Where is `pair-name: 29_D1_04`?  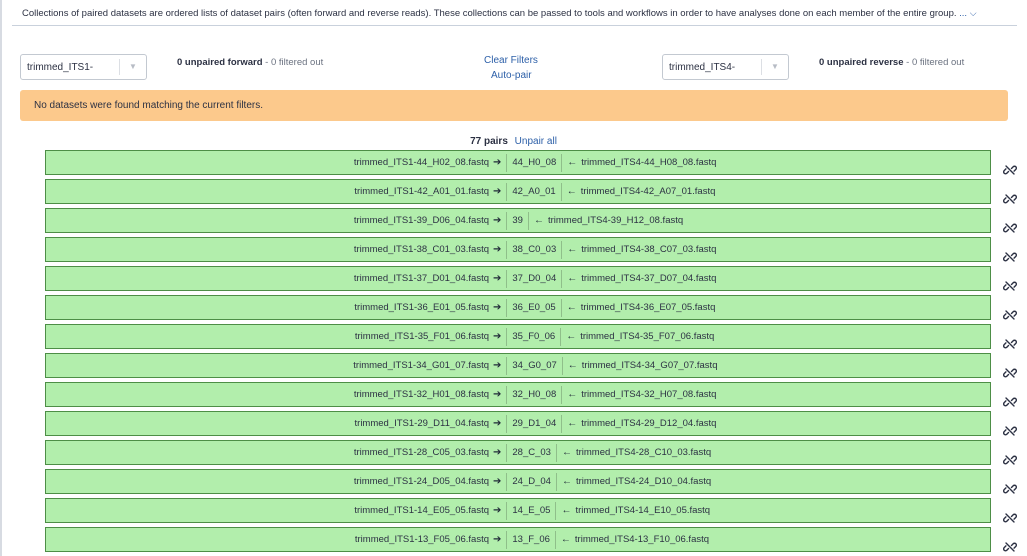 pair-name: 29_D1_04 is located at coordinates (534, 423).